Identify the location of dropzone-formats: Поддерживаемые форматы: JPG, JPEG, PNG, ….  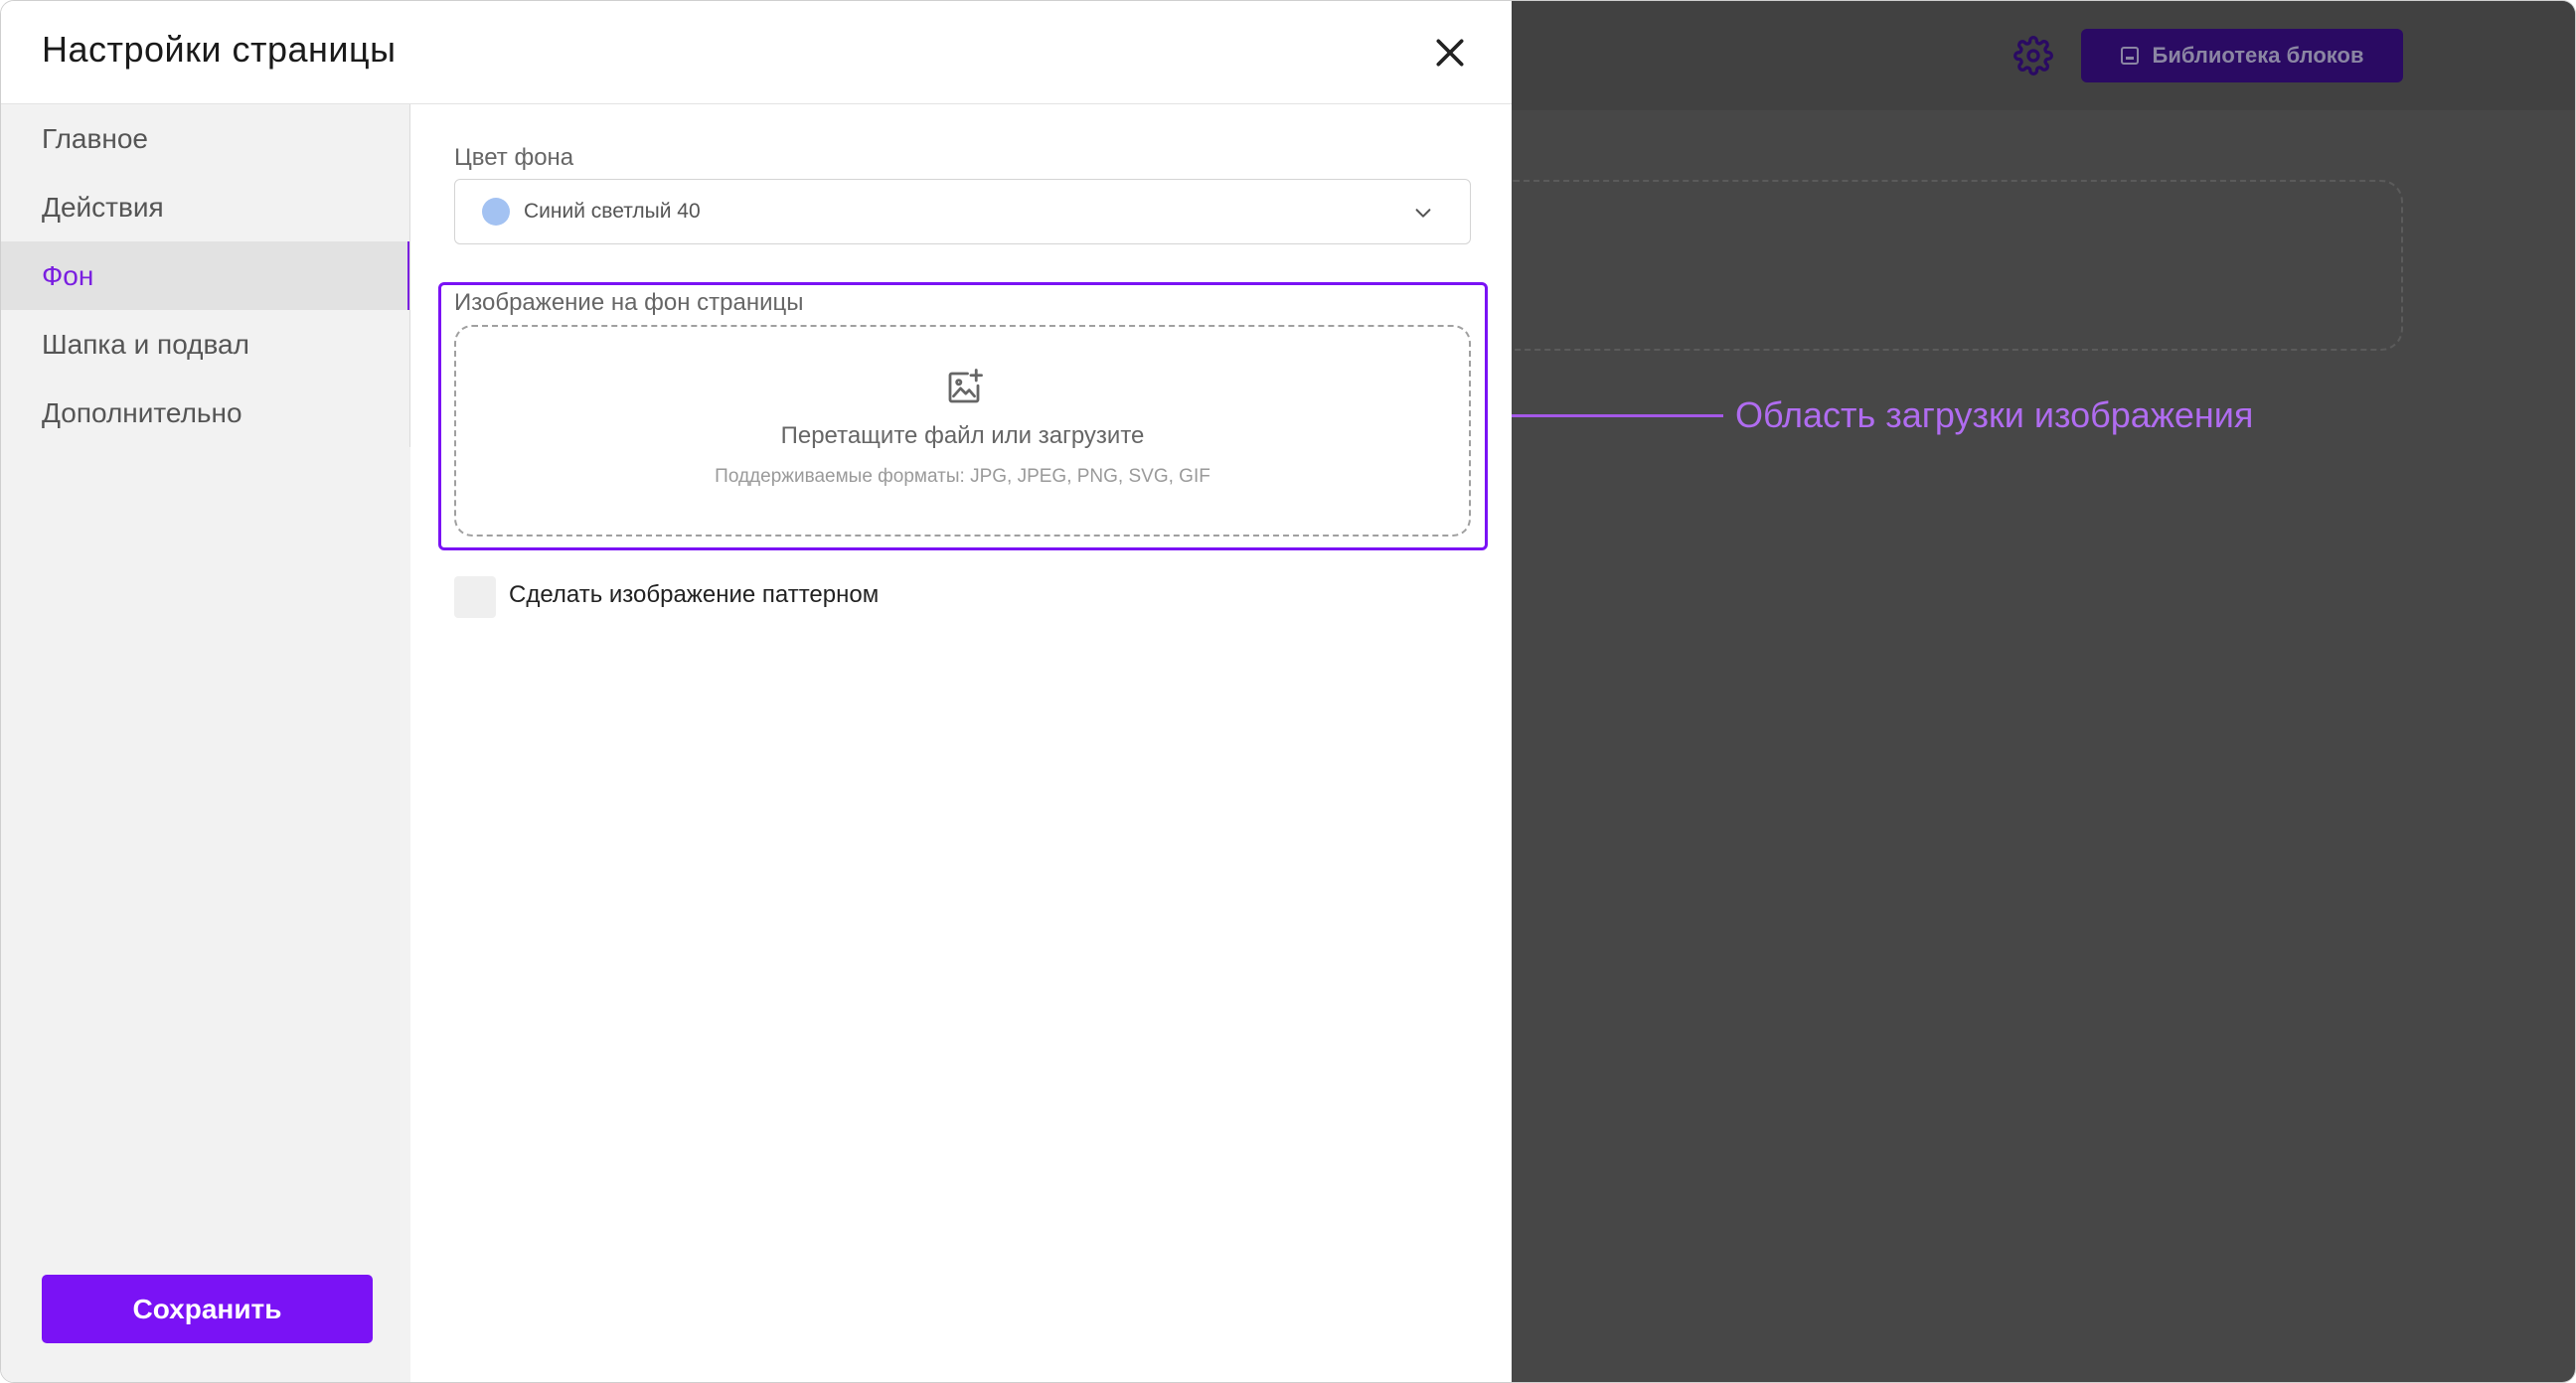
(962, 476).